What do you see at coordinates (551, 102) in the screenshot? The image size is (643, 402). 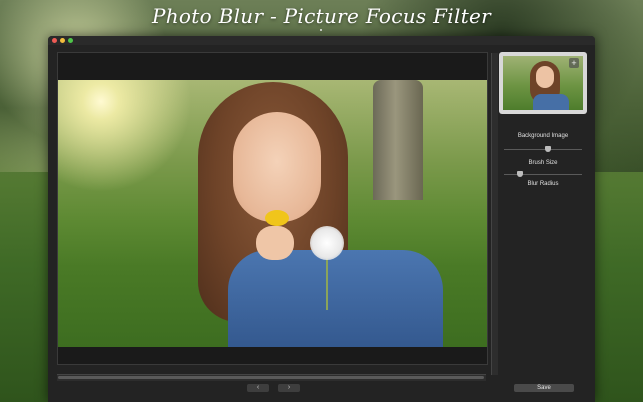 I see `thumb-girl-jacket` at bounding box center [551, 102].